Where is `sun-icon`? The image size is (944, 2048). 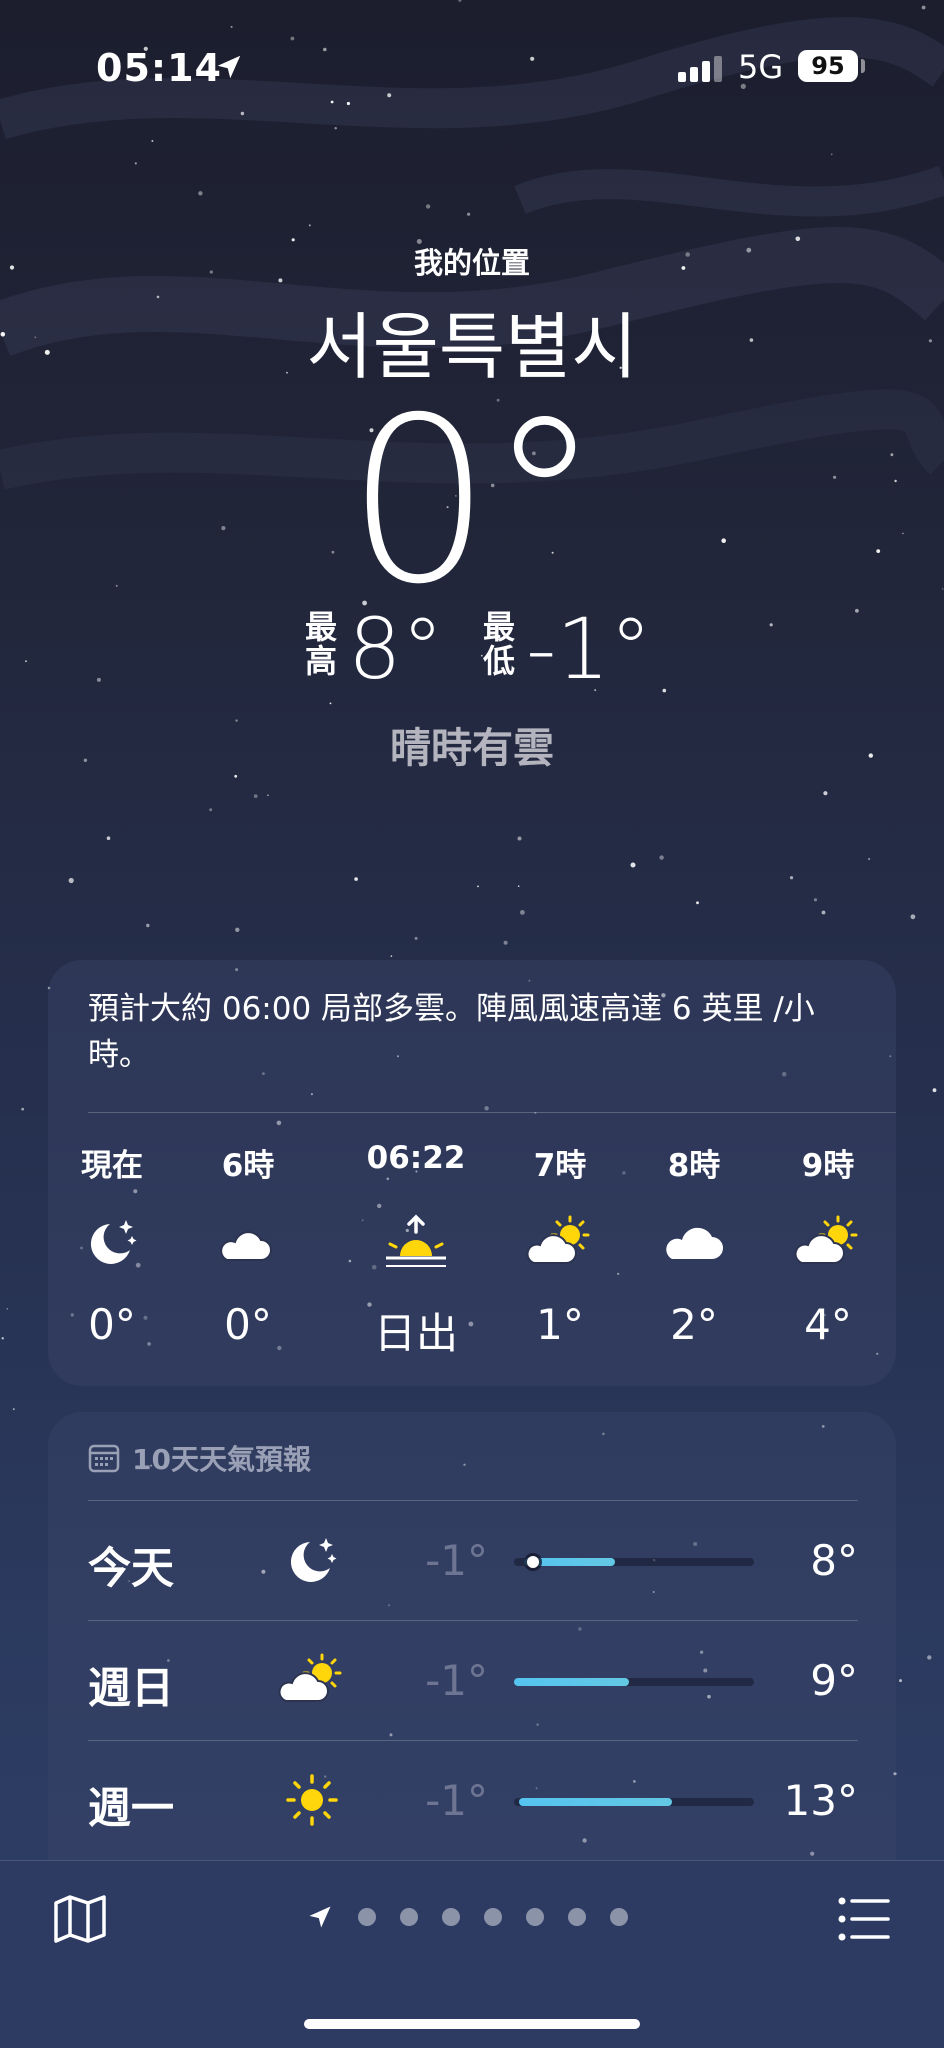
sun-icon is located at coordinates (312, 1800).